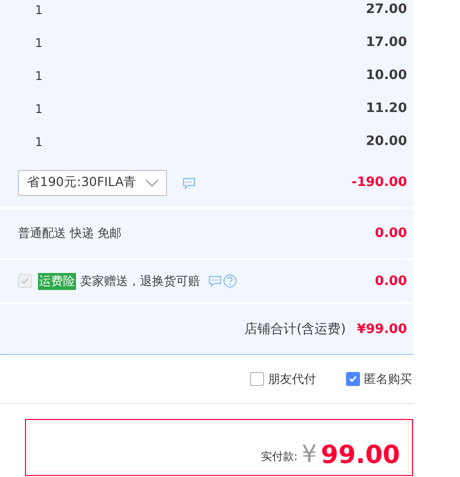 The width and height of the screenshot is (460, 477). What do you see at coordinates (386, 9) in the screenshot?
I see `item-price: 27.00` at bounding box center [386, 9].